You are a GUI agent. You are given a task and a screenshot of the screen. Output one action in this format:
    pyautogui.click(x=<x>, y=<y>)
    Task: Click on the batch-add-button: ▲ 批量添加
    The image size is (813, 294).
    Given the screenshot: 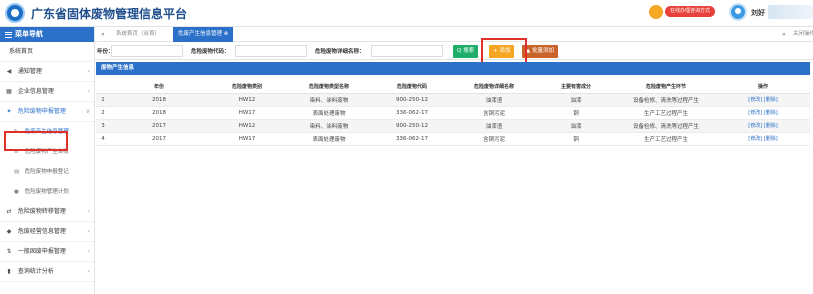 What is the action you would take?
    pyautogui.click(x=540, y=51)
    